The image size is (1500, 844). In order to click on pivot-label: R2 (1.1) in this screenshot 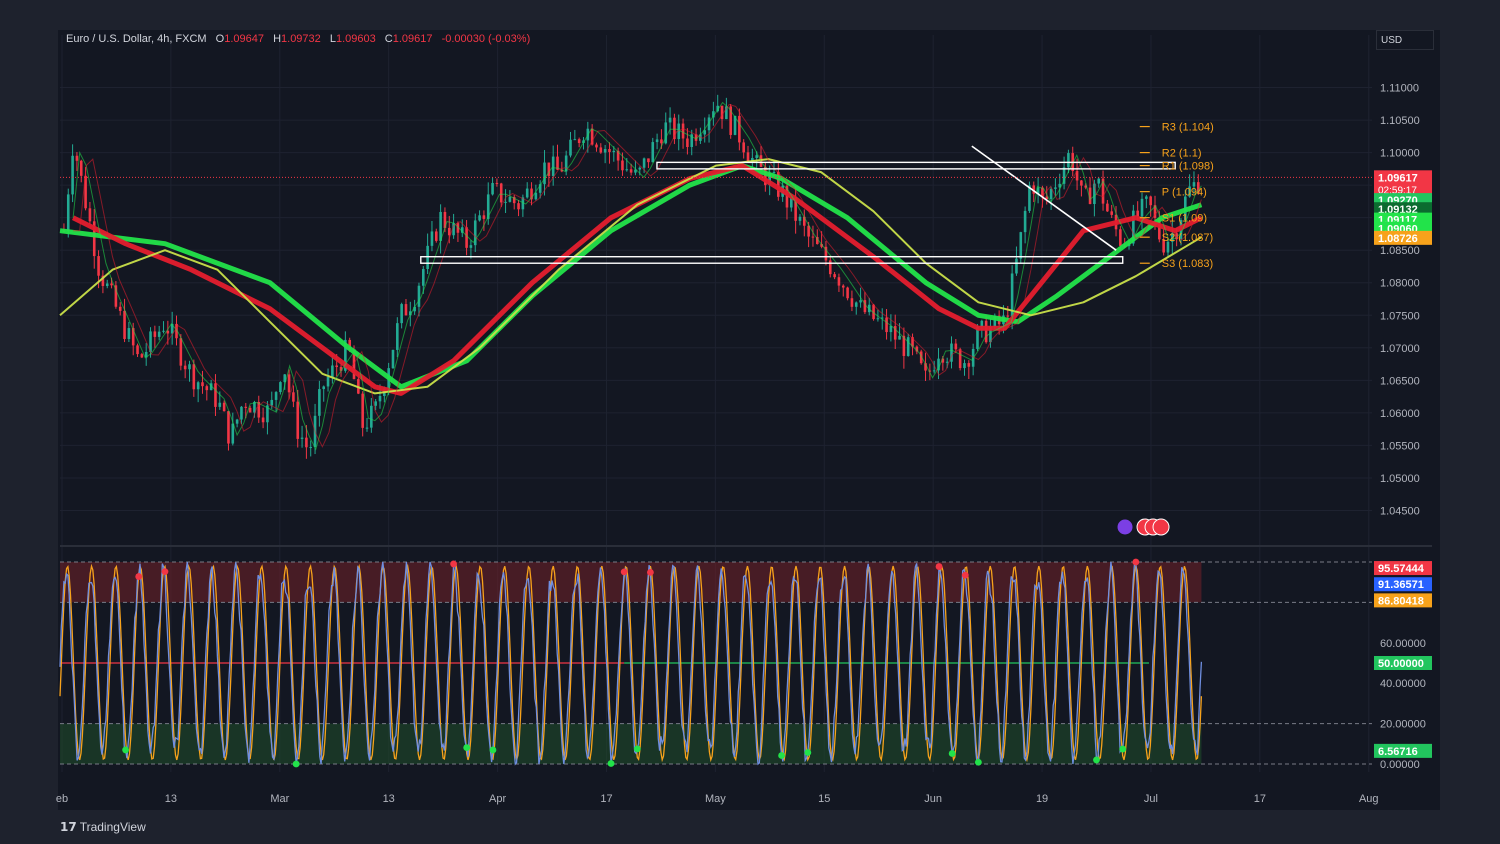, I will do `click(1182, 154)`.